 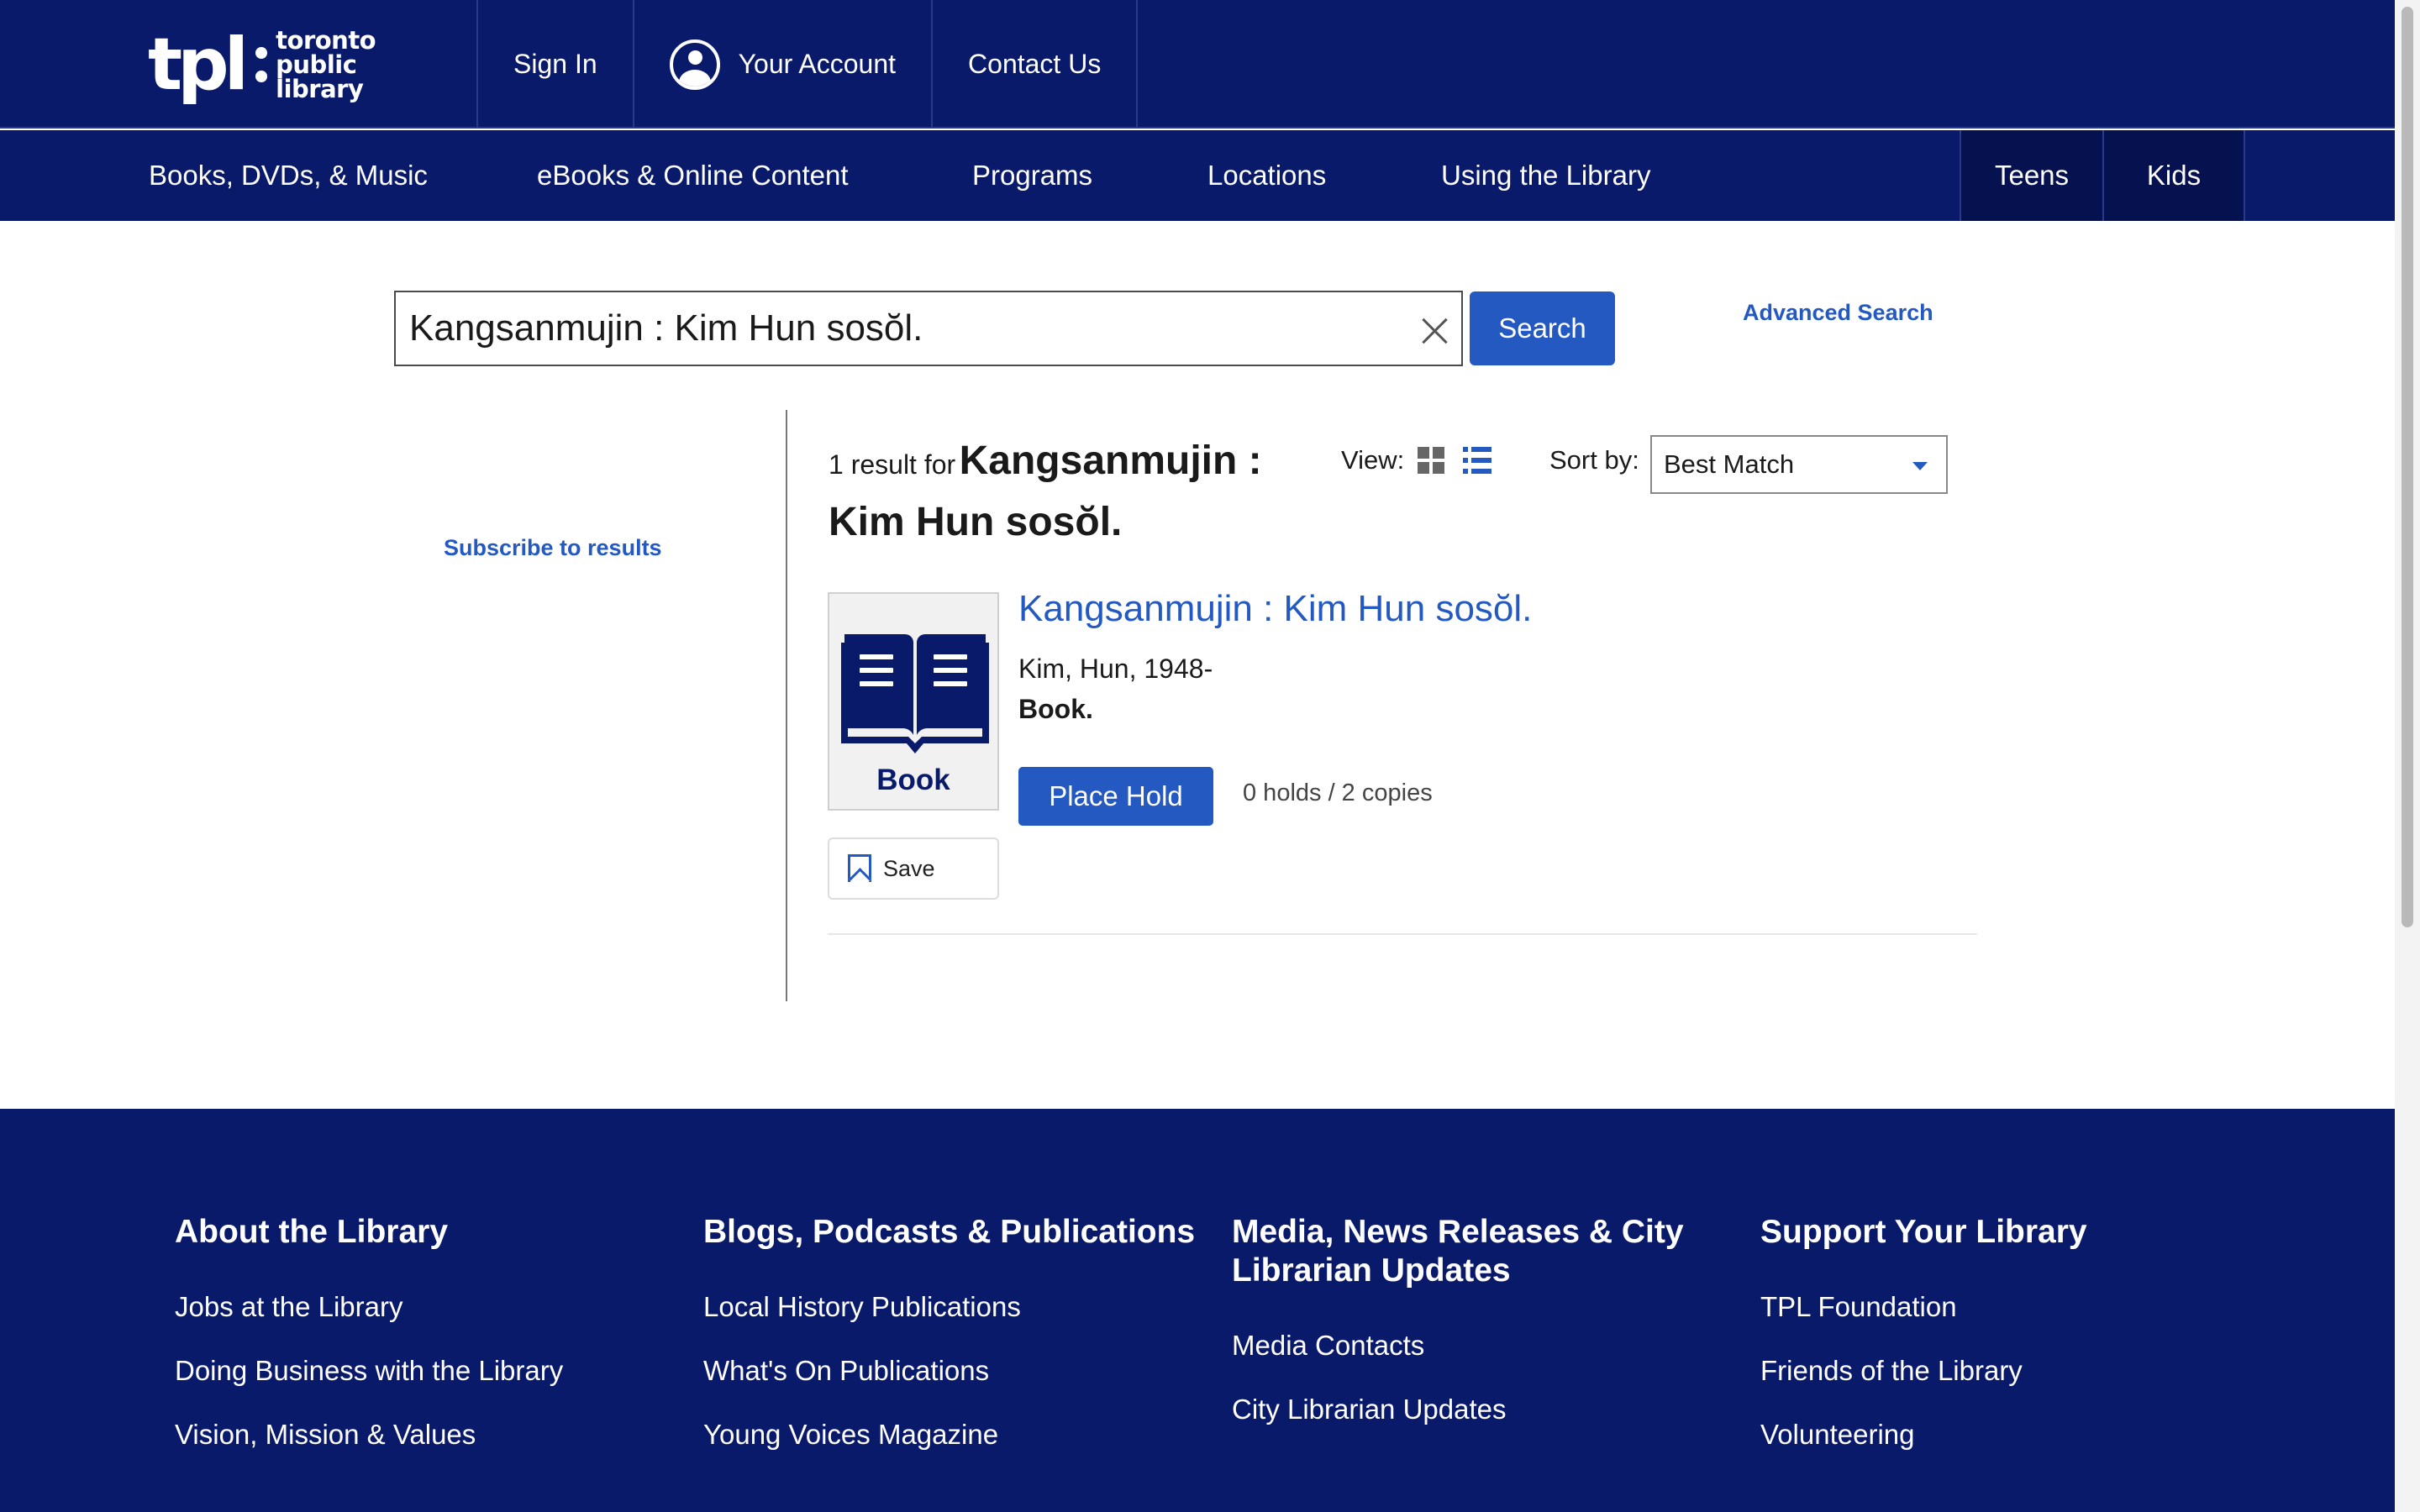 I want to click on results-divider, so click(x=786, y=705).